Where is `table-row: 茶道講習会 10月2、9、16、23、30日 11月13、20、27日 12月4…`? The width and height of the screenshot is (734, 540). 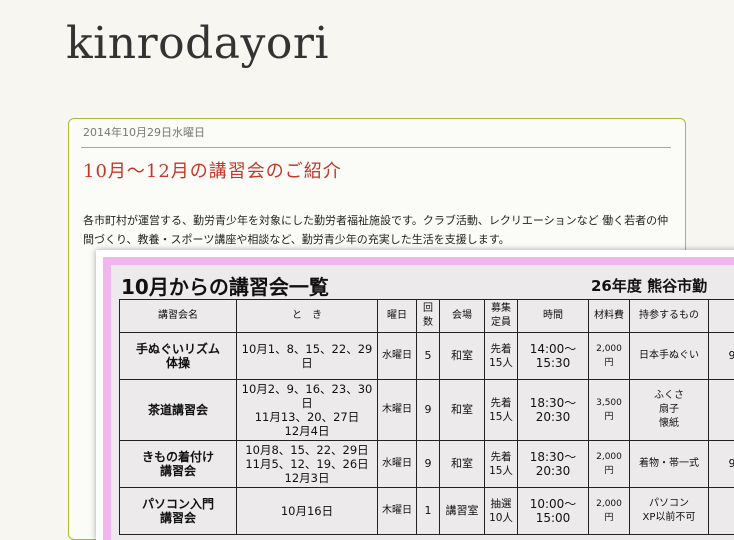 table-row: 茶道講習会 10月2、9、16、23、30日 11月13、20、27日 12月4… is located at coordinates (427, 410).